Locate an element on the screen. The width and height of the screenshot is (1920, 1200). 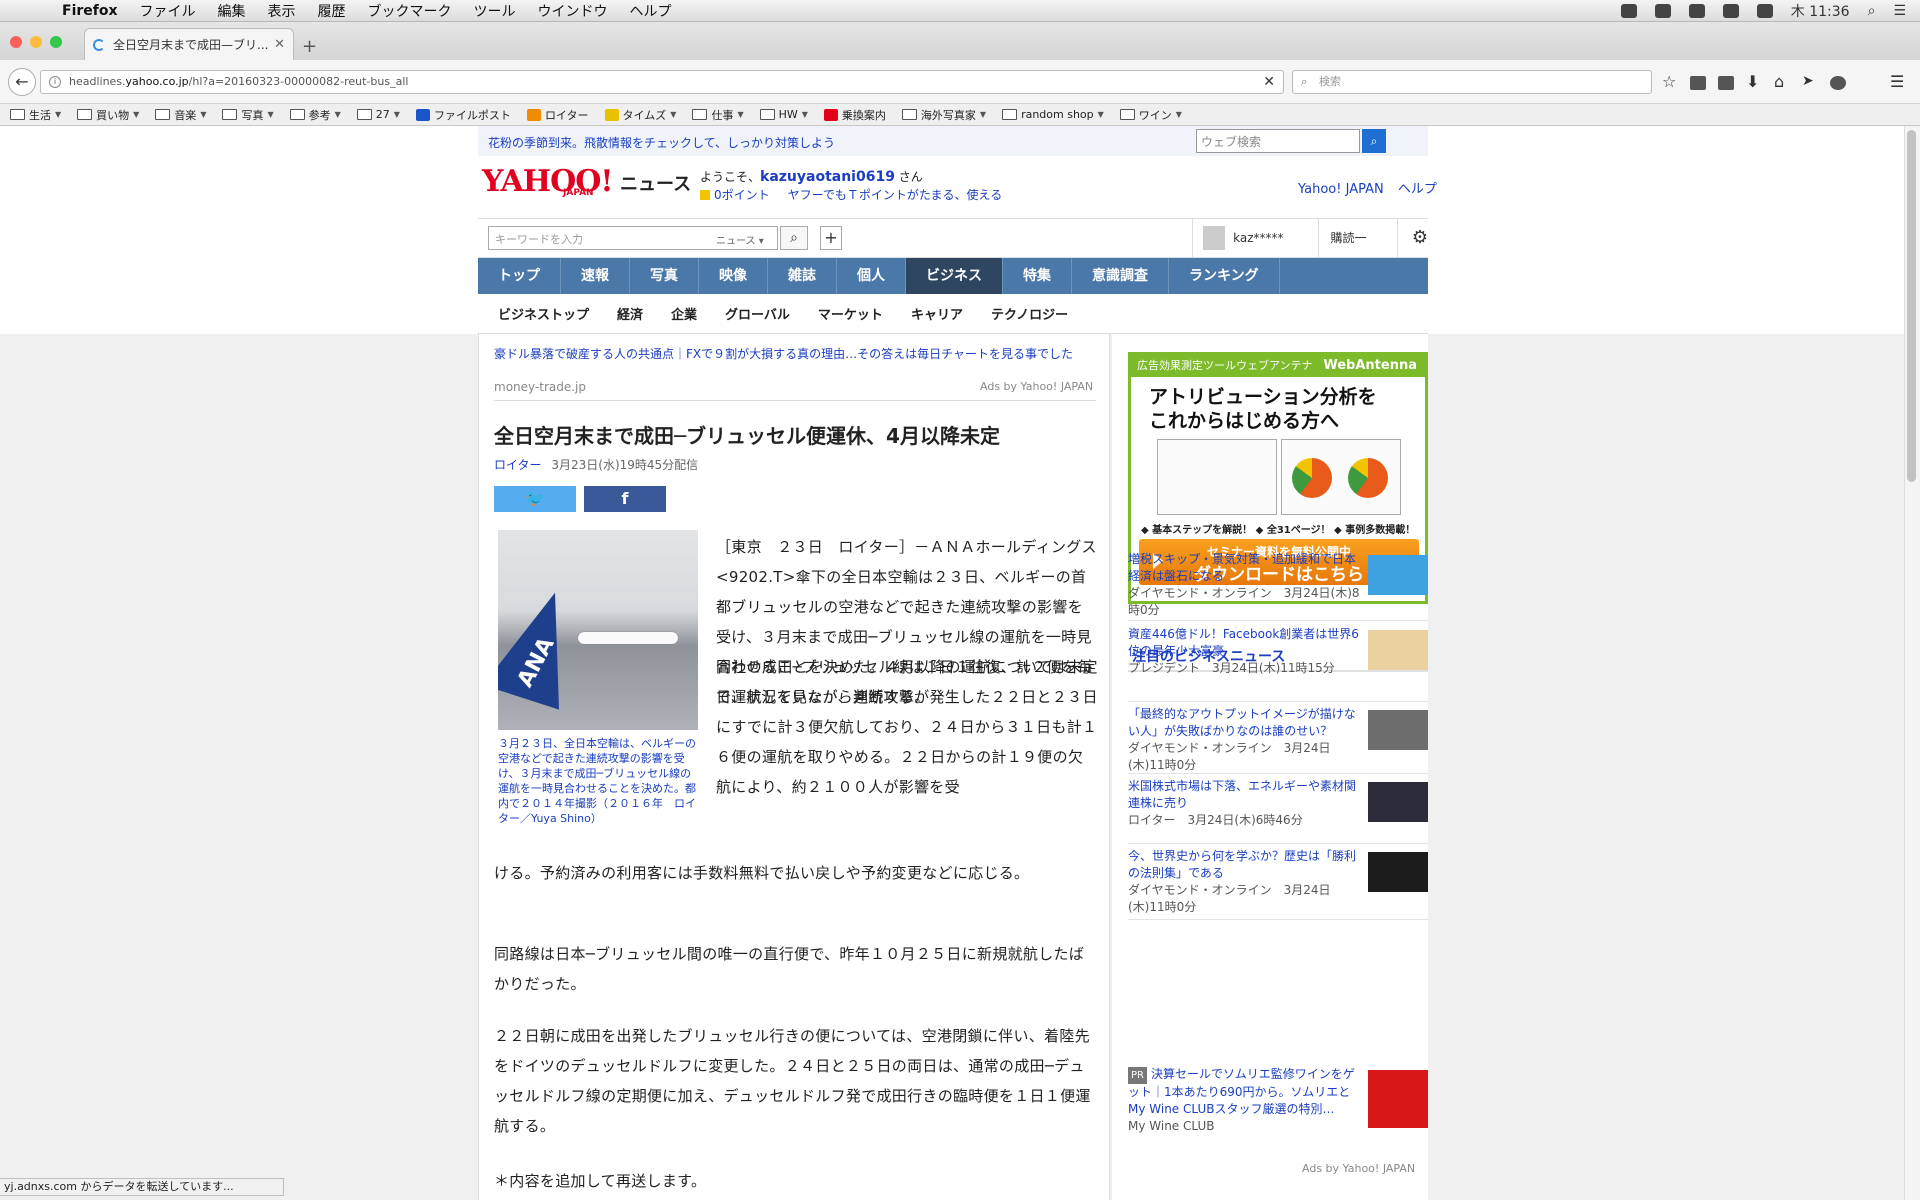
menu-tools: ツール is located at coordinates (495, 11).